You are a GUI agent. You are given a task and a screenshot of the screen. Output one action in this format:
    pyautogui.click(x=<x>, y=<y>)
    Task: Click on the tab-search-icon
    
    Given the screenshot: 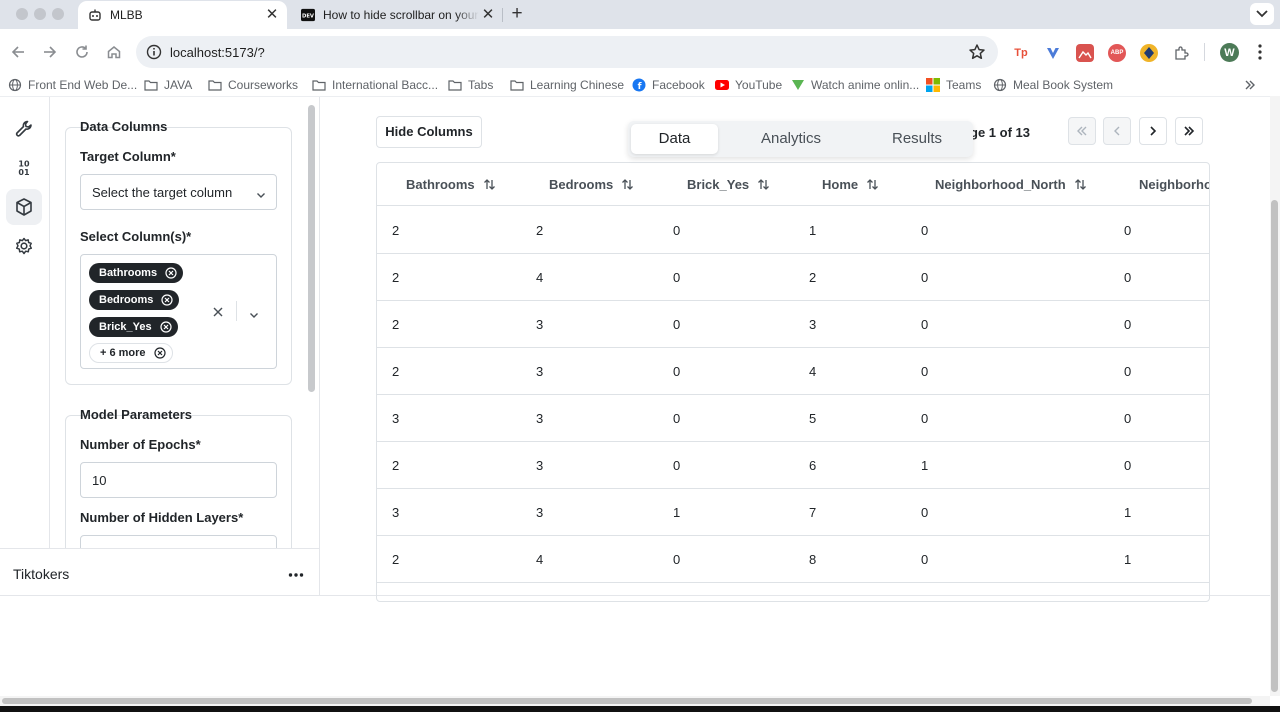 What is the action you would take?
    pyautogui.click(x=1262, y=14)
    